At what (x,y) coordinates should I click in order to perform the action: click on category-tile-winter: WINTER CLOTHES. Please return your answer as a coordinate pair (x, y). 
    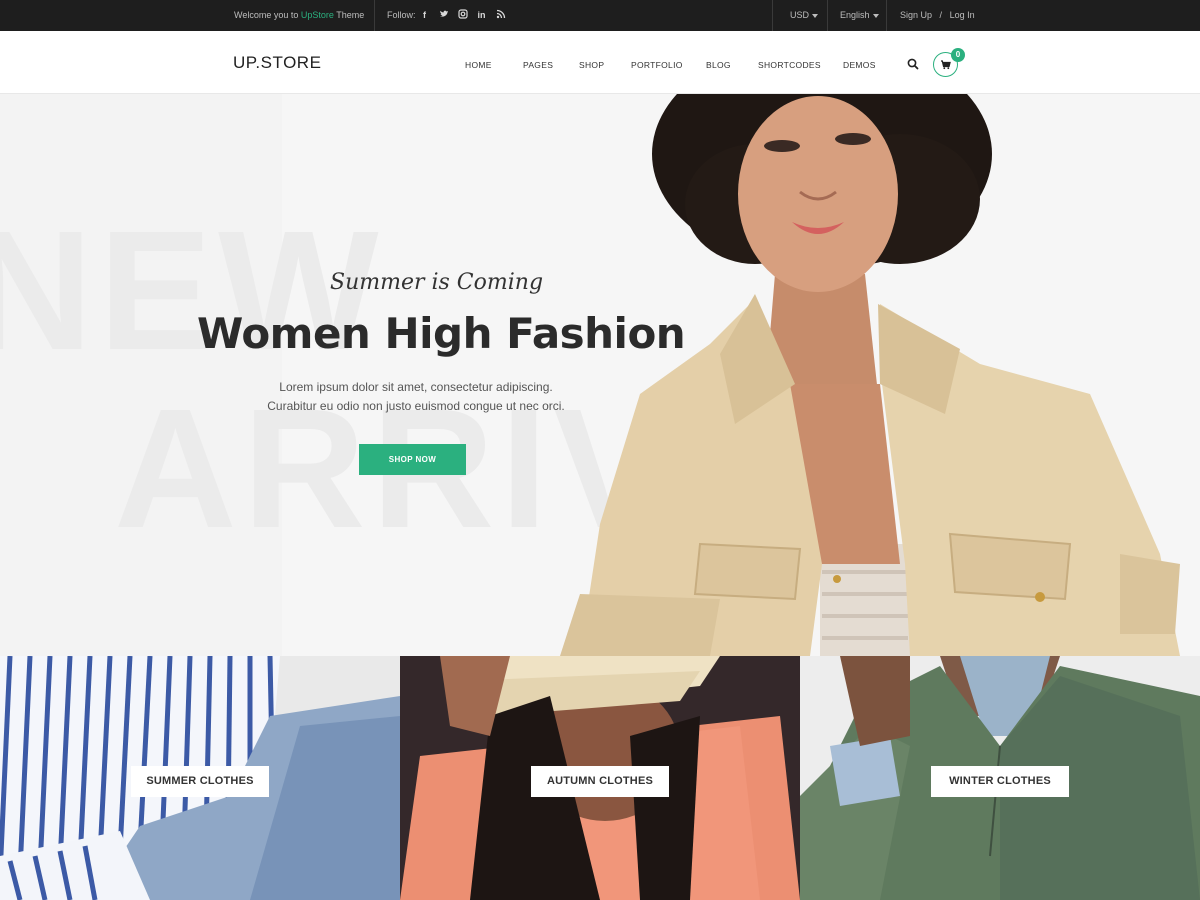
    Looking at the image, I should click on (1000, 778).